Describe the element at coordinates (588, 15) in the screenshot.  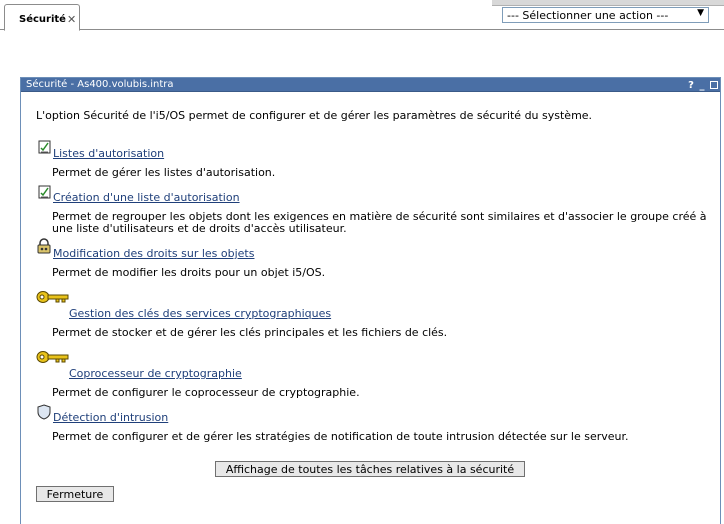
I see `action-select-value: --- Sélectionner une action ---` at that location.